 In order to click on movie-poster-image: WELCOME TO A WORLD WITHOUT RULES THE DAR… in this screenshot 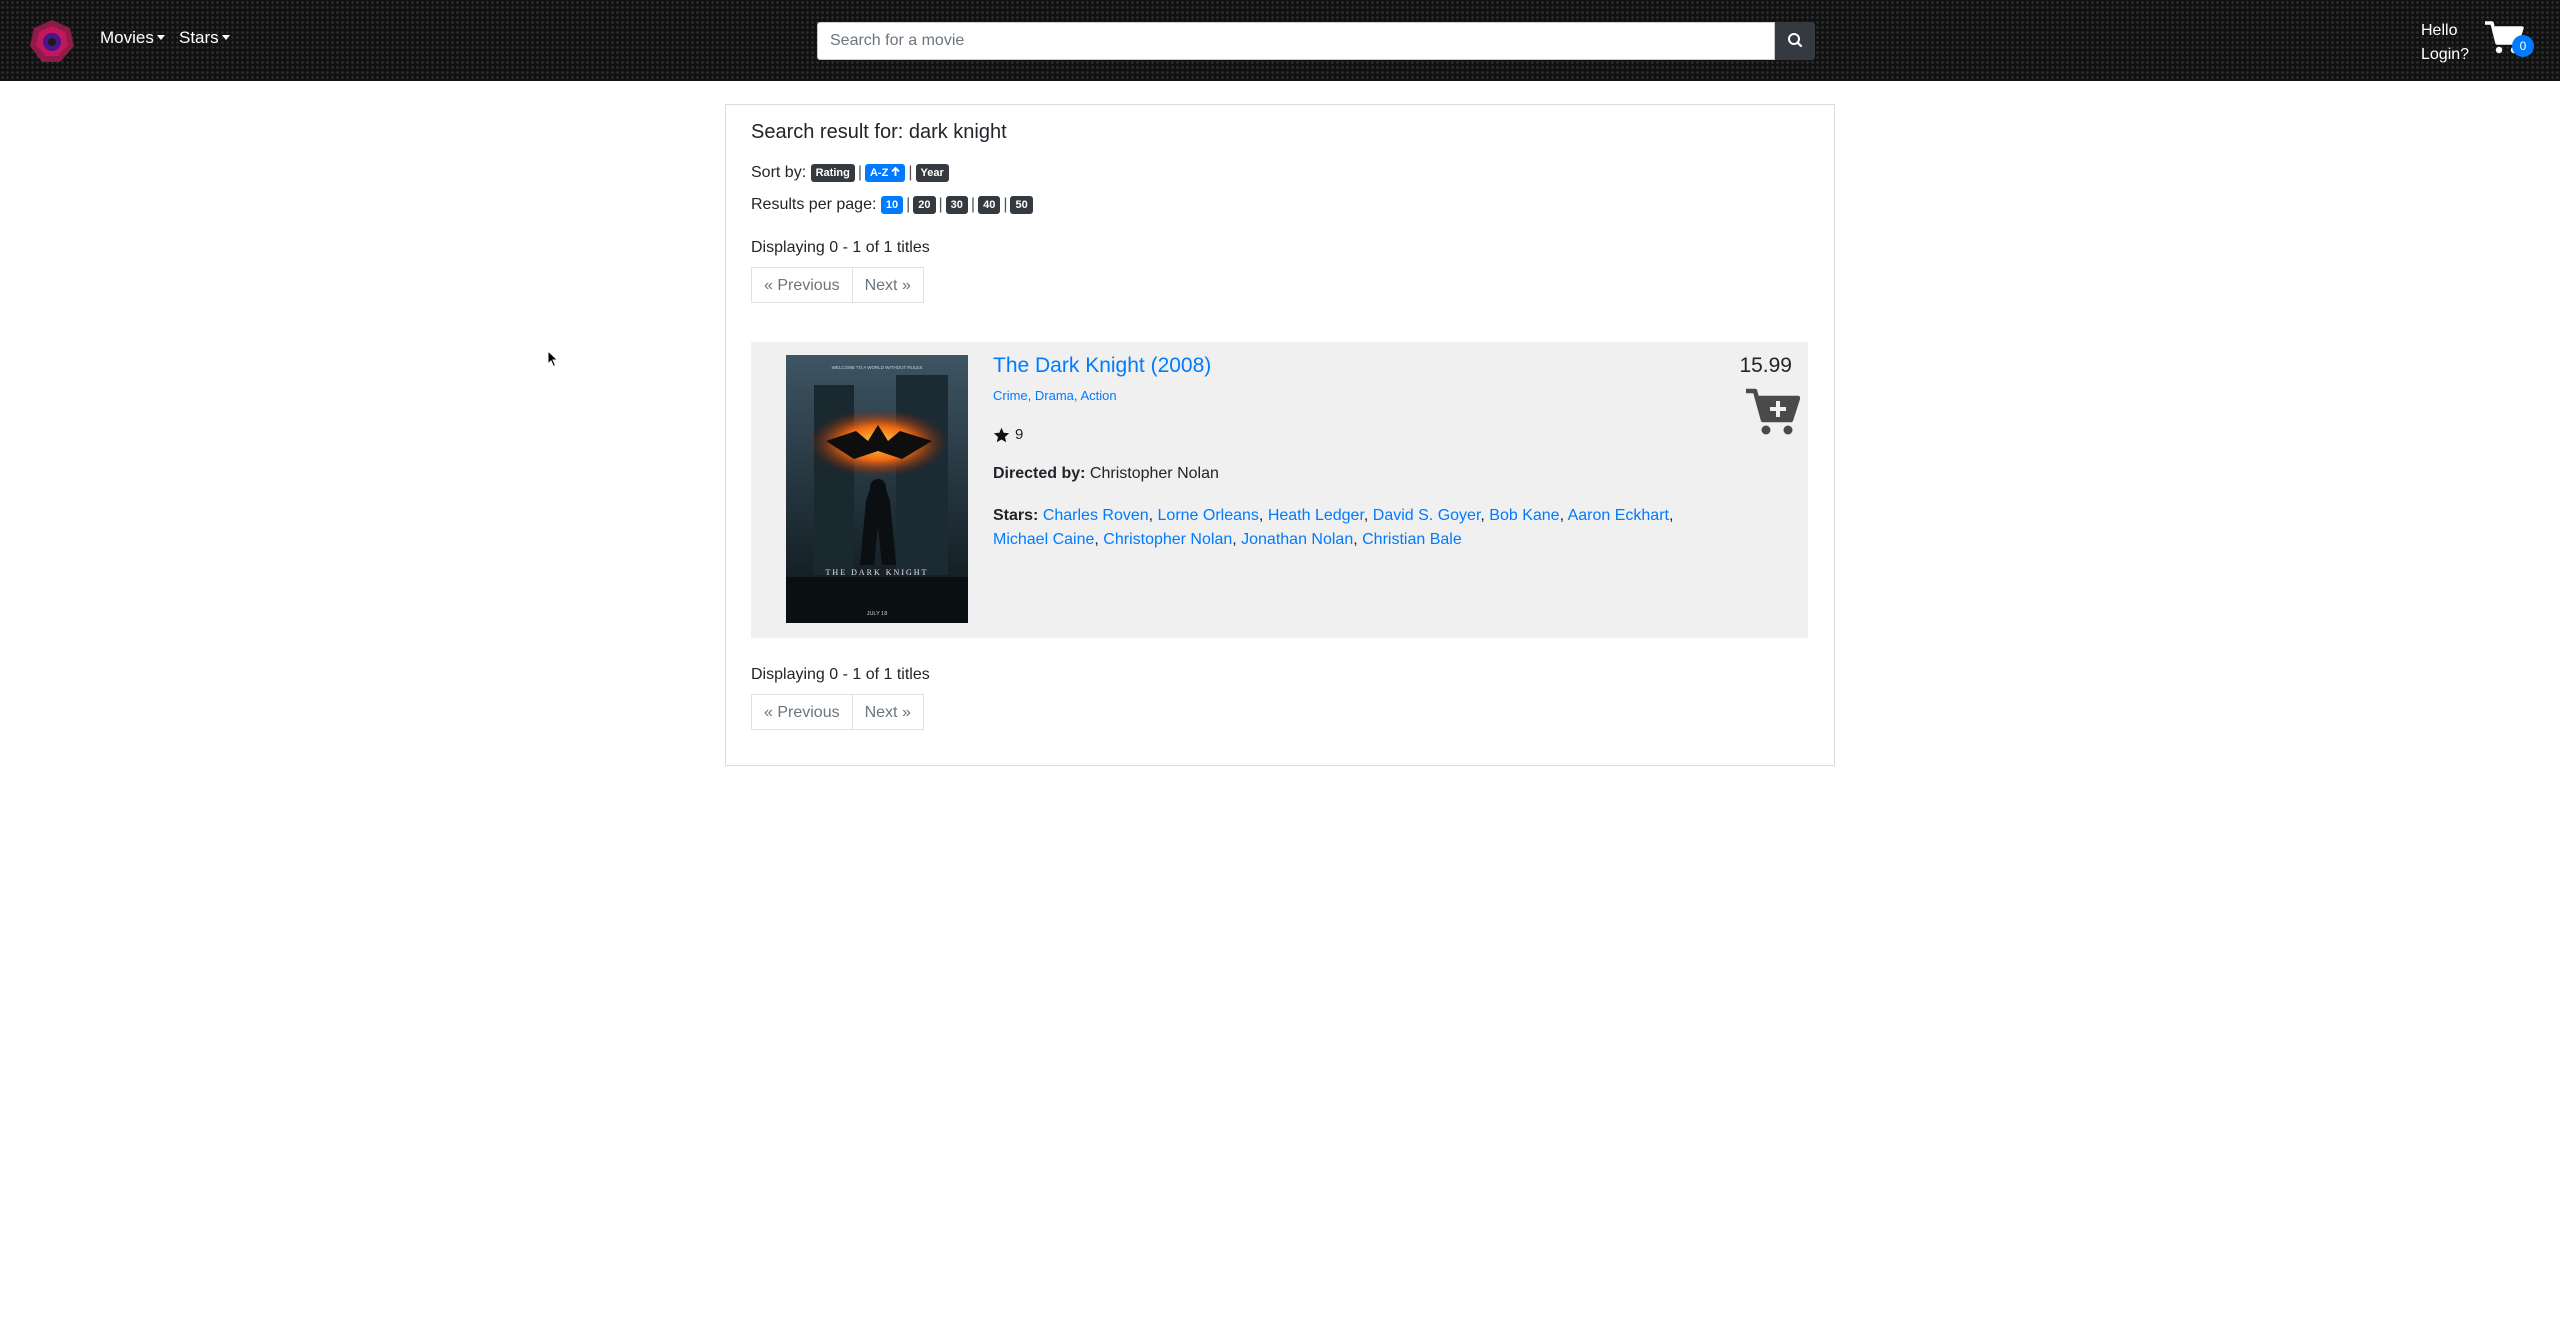, I will do `click(877, 489)`.